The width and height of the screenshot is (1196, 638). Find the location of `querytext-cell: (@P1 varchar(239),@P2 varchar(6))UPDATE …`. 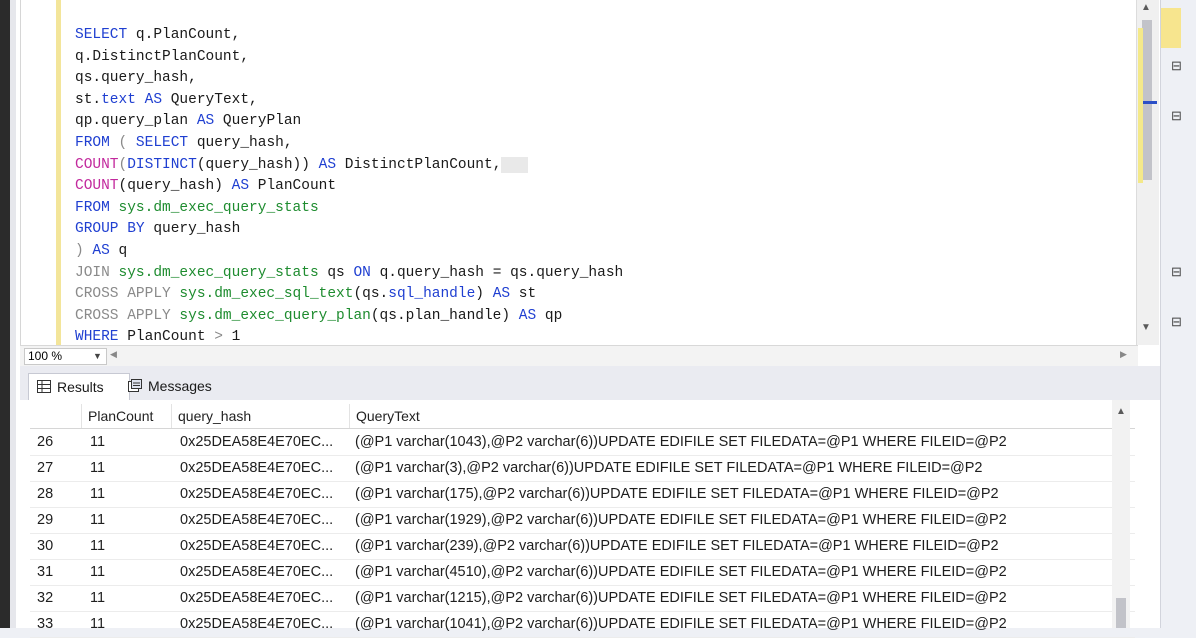

querytext-cell: (@P1 varchar(239),@P2 varchar(6))UPDATE … is located at coordinates (745, 546).